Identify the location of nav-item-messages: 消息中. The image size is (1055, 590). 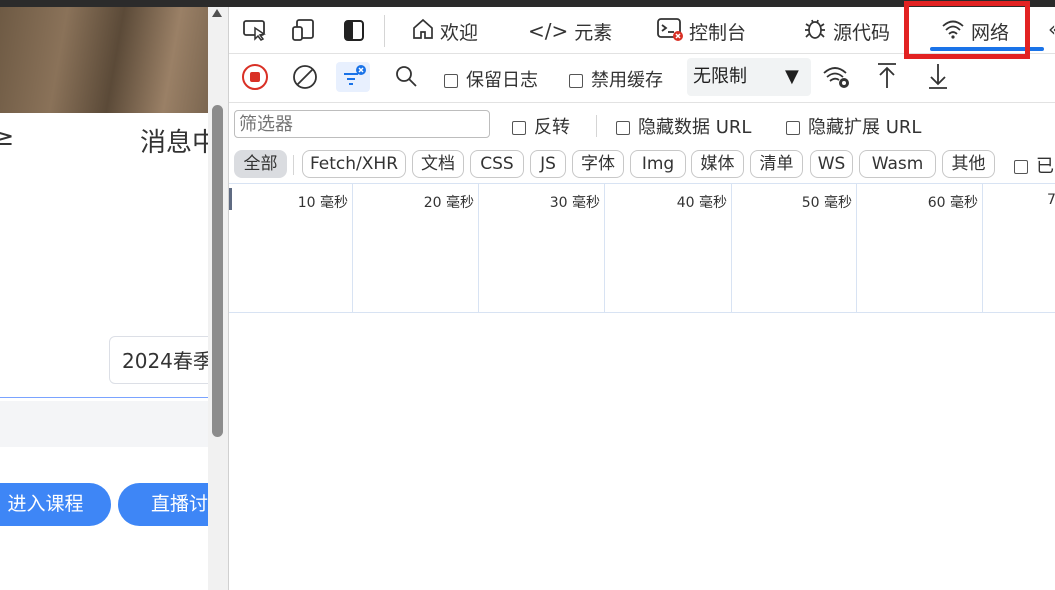
(174, 140).